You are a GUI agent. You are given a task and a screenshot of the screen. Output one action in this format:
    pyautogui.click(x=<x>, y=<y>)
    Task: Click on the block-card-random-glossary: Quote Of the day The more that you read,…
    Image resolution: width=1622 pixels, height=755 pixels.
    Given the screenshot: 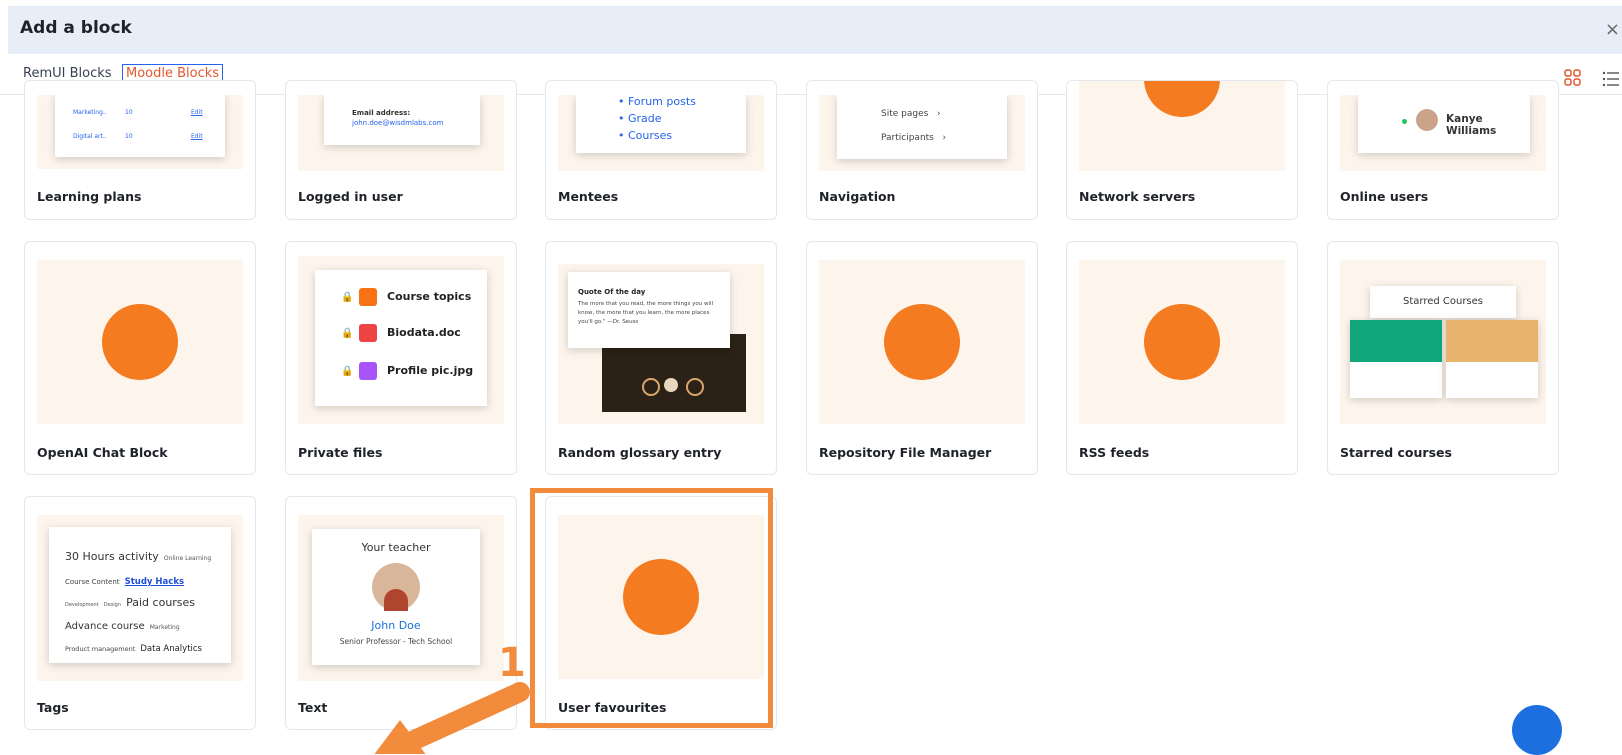 What is the action you would take?
    pyautogui.click(x=661, y=358)
    